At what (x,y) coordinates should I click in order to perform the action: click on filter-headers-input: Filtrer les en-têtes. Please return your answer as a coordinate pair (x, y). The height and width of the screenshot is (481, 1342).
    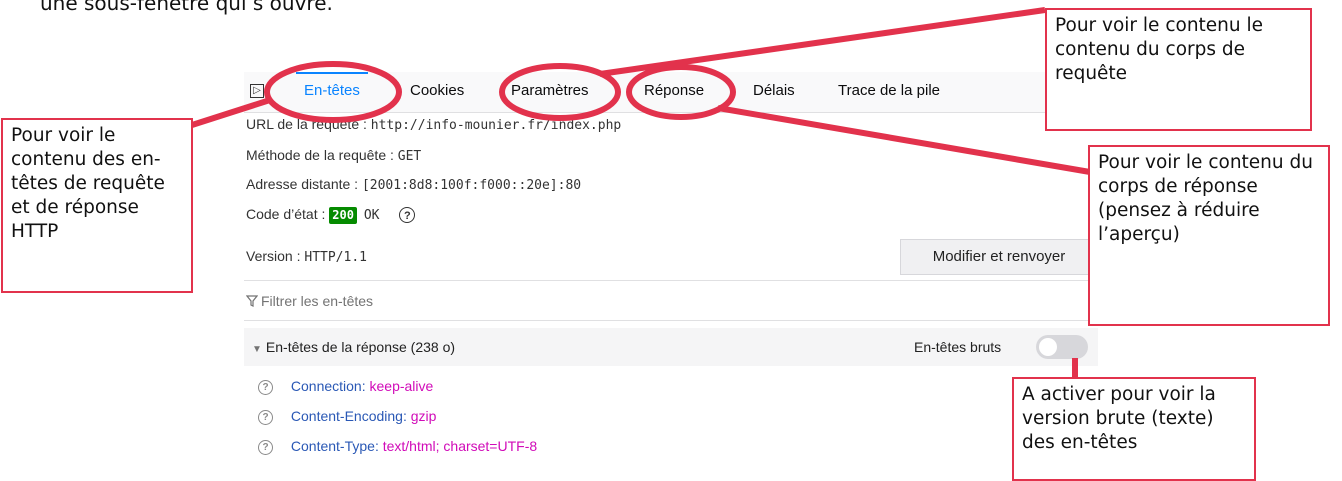
    Looking at the image, I should click on (309, 301).